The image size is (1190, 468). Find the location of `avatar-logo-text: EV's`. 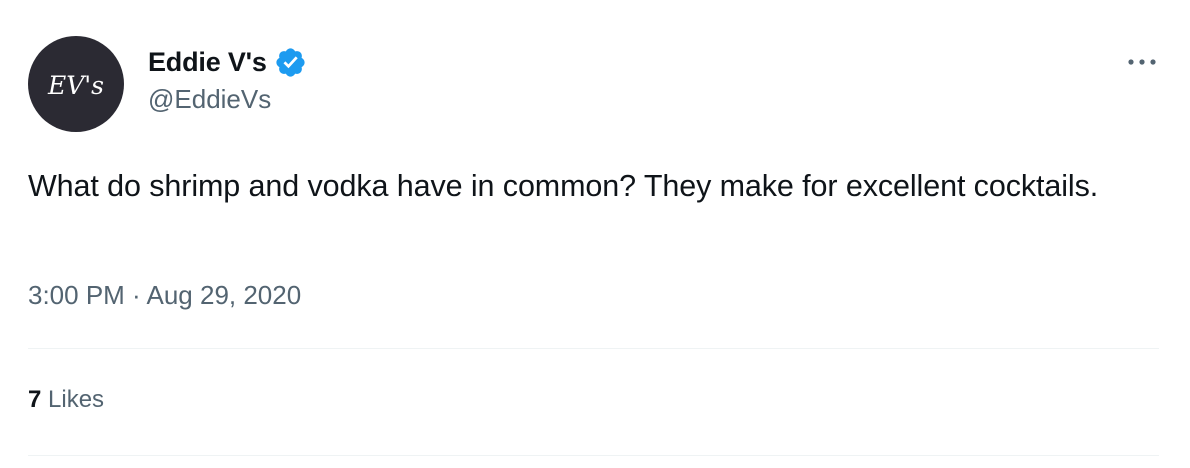

avatar-logo-text: EV's is located at coordinates (75, 85).